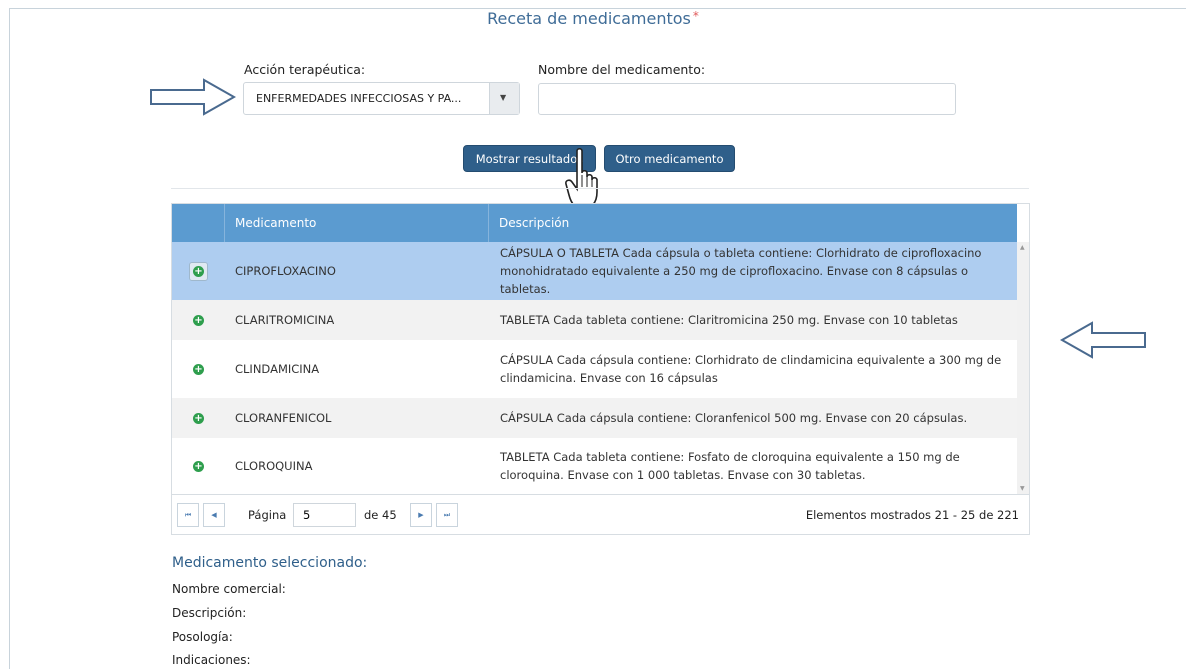 This screenshot has width=1186, height=669. What do you see at coordinates (1102, 340) in the screenshot?
I see `arrow-left-icon` at bounding box center [1102, 340].